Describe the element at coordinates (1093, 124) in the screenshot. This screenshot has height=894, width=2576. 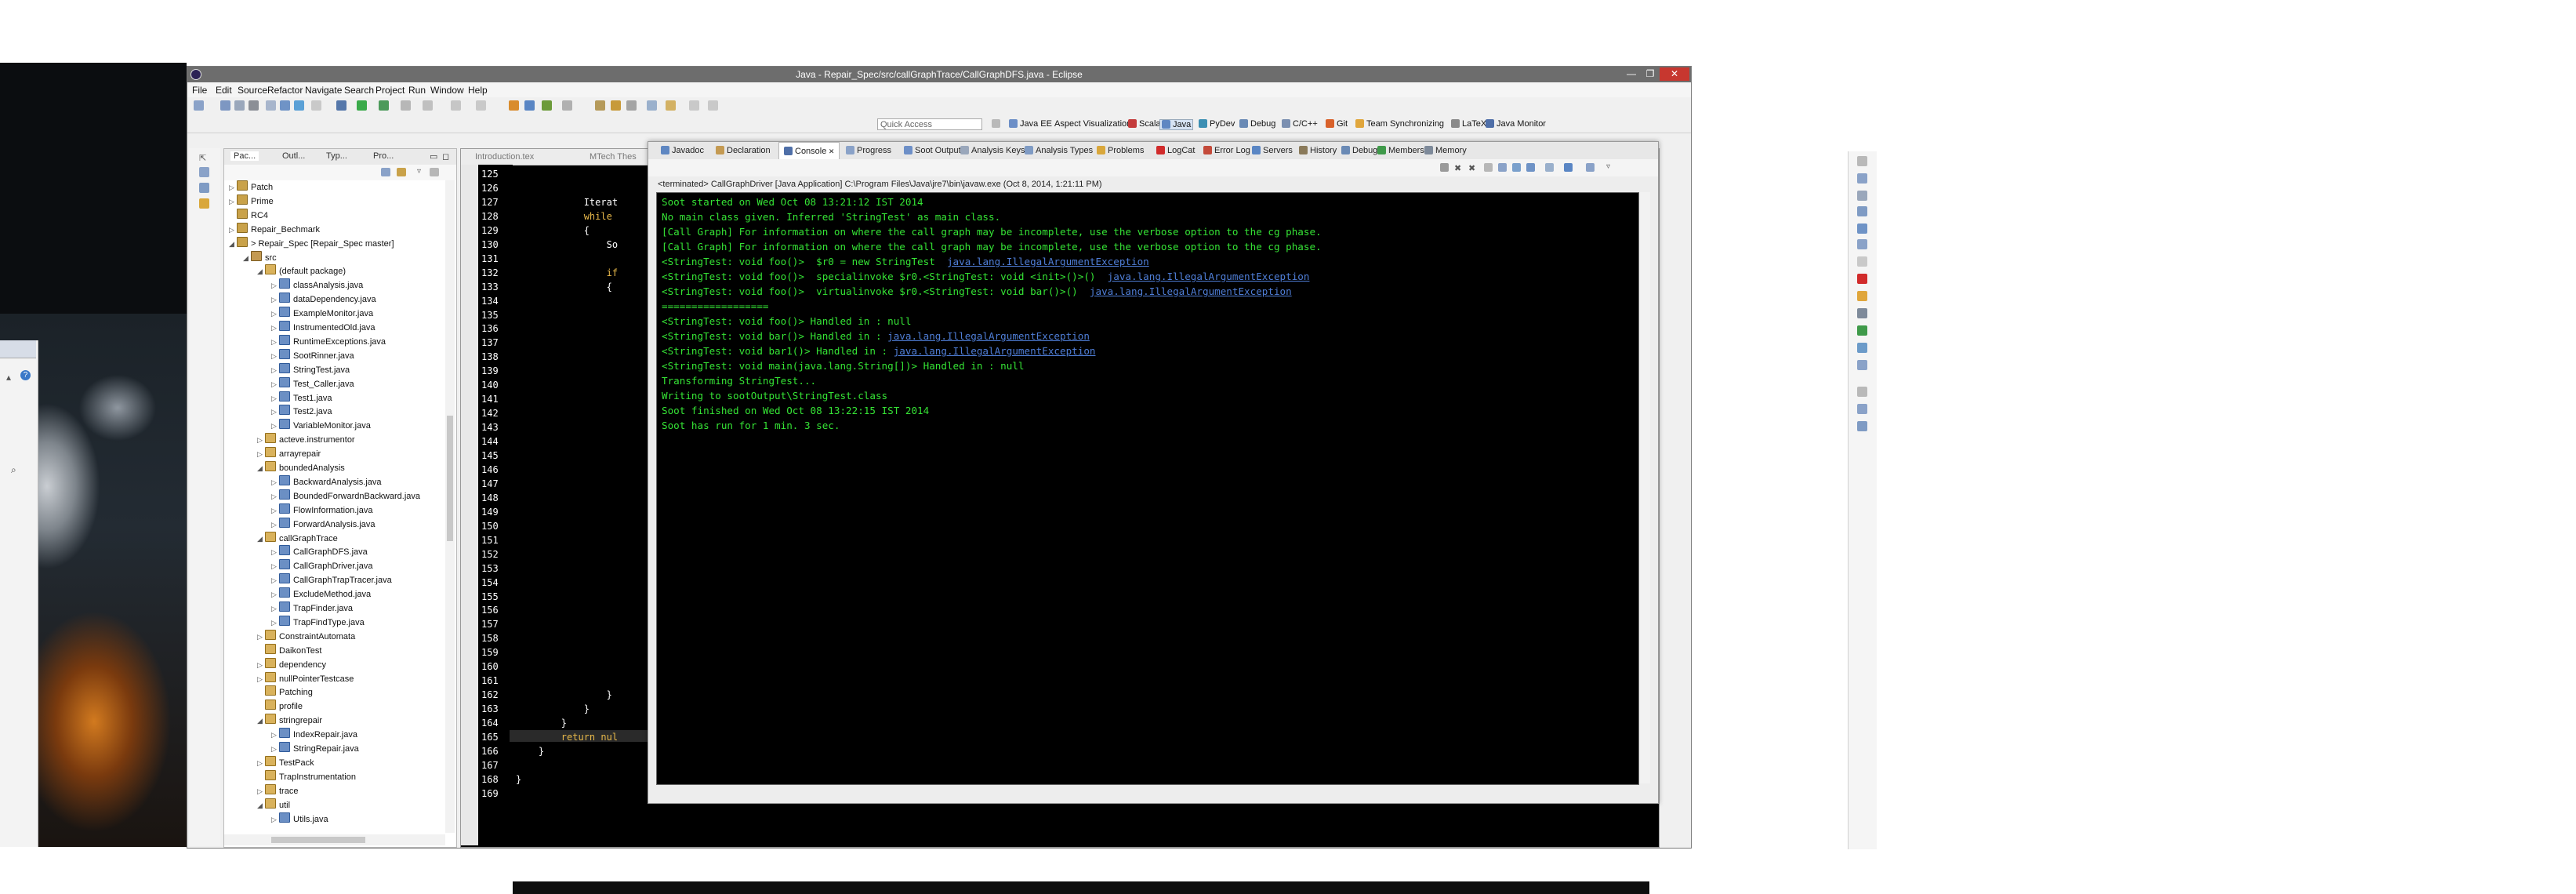
I see `perspective-aspect-visualization: Aspect Visualization` at that location.